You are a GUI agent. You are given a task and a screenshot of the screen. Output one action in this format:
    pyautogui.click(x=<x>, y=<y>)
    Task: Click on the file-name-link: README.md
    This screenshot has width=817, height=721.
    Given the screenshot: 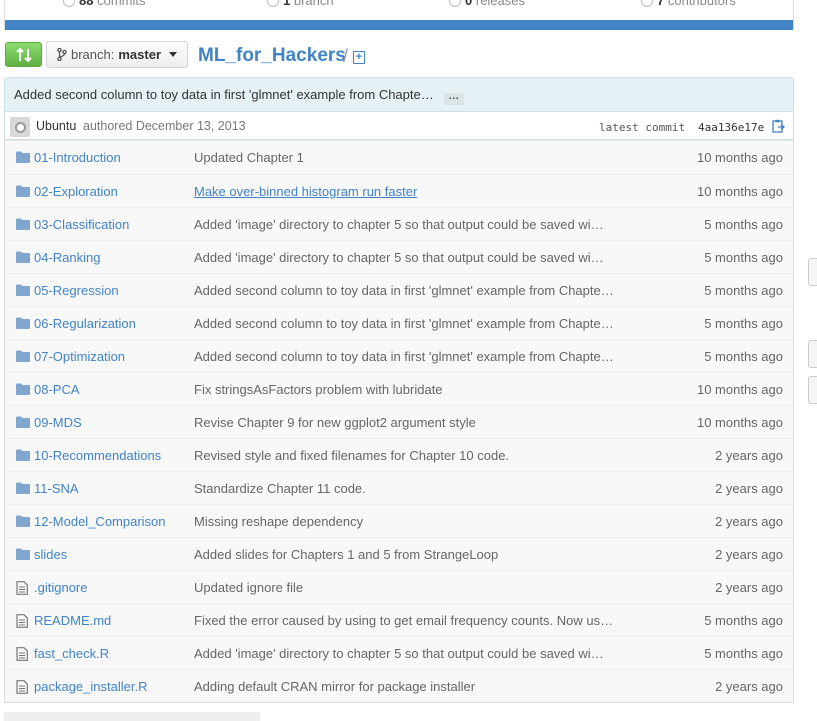 What is the action you would take?
    pyautogui.click(x=72, y=620)
    